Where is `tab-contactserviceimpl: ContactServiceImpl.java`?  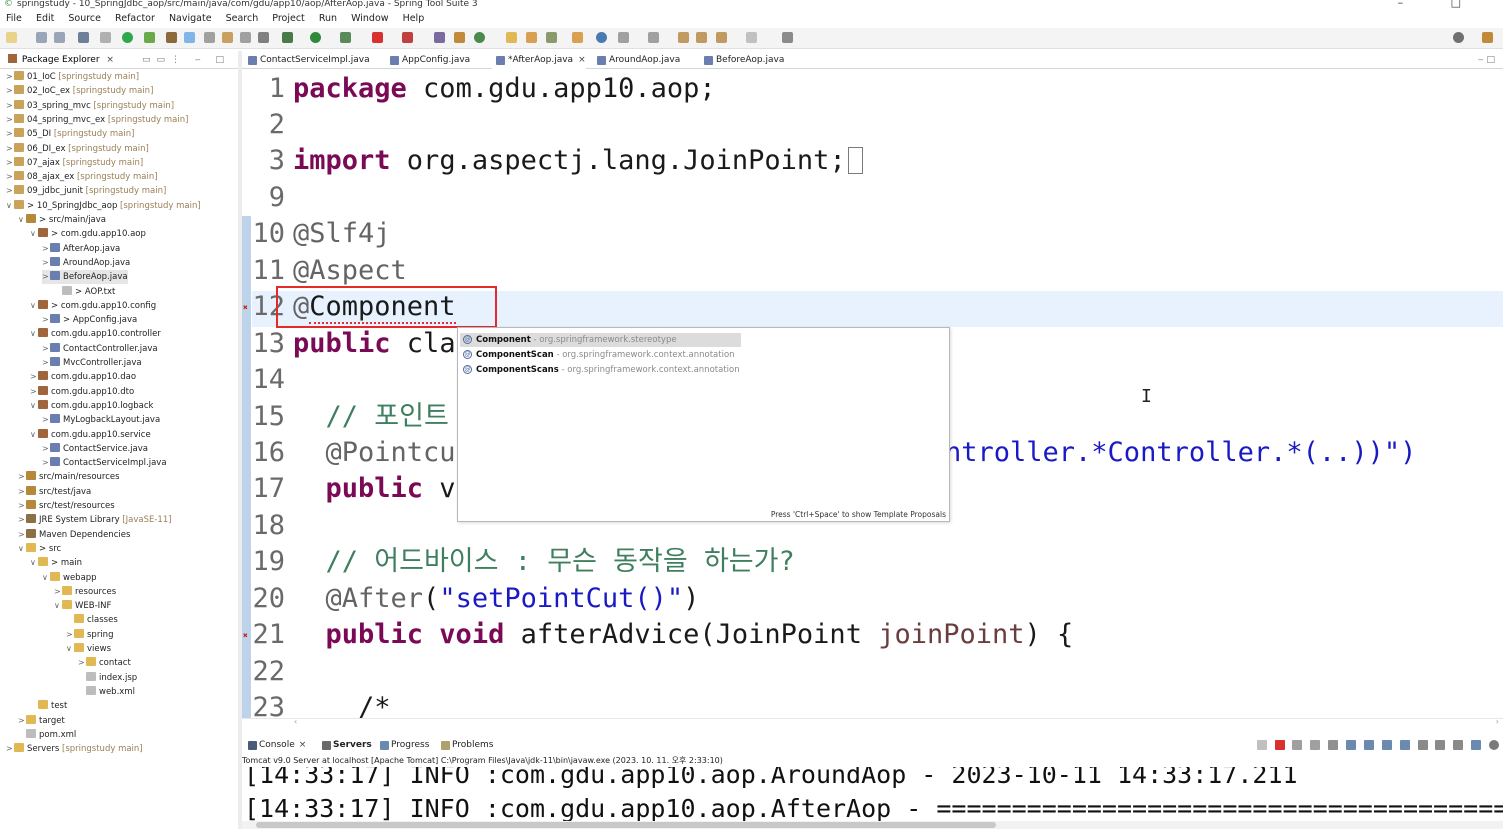
tab-contactserviceimpl: ContactServiceImpl.java is located at coordinates (307, 60).